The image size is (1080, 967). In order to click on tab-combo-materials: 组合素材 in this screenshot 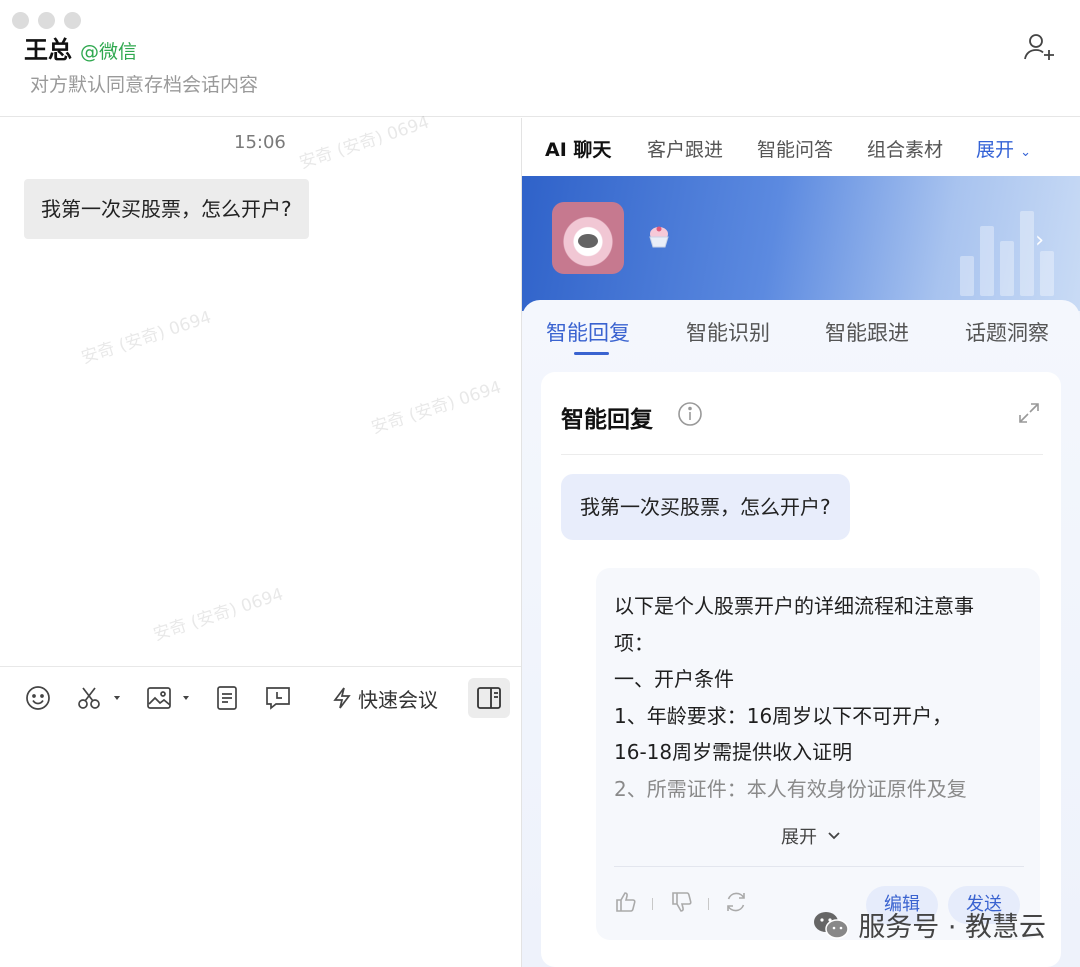, I will do `click(905, 148)`.